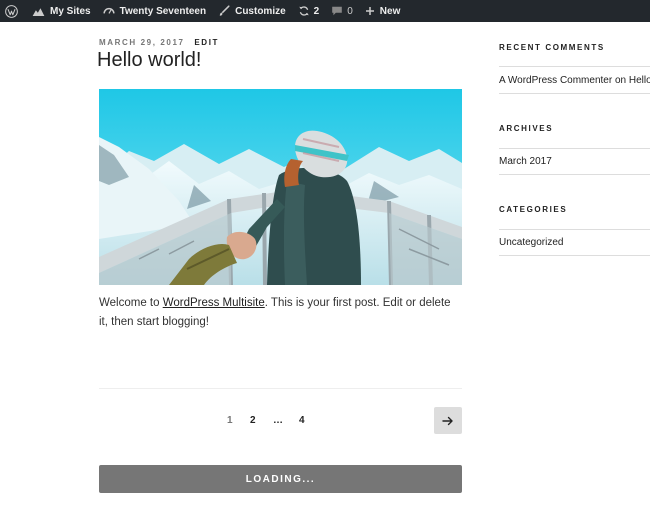  Describe the element at coordinates (224, 10) in the screenshot. I see `paintbrush-icon` at that location.